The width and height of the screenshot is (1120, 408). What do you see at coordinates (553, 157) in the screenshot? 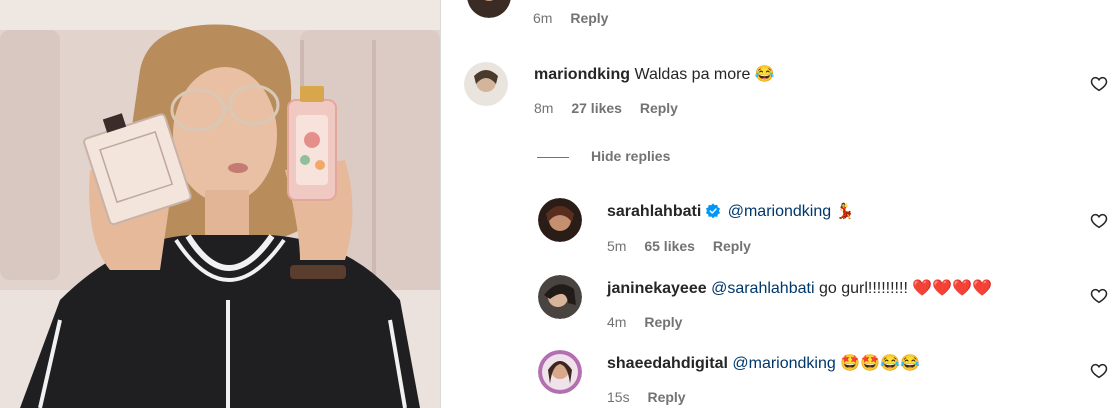
I see `divider-line` at bounding box center [553, 157].